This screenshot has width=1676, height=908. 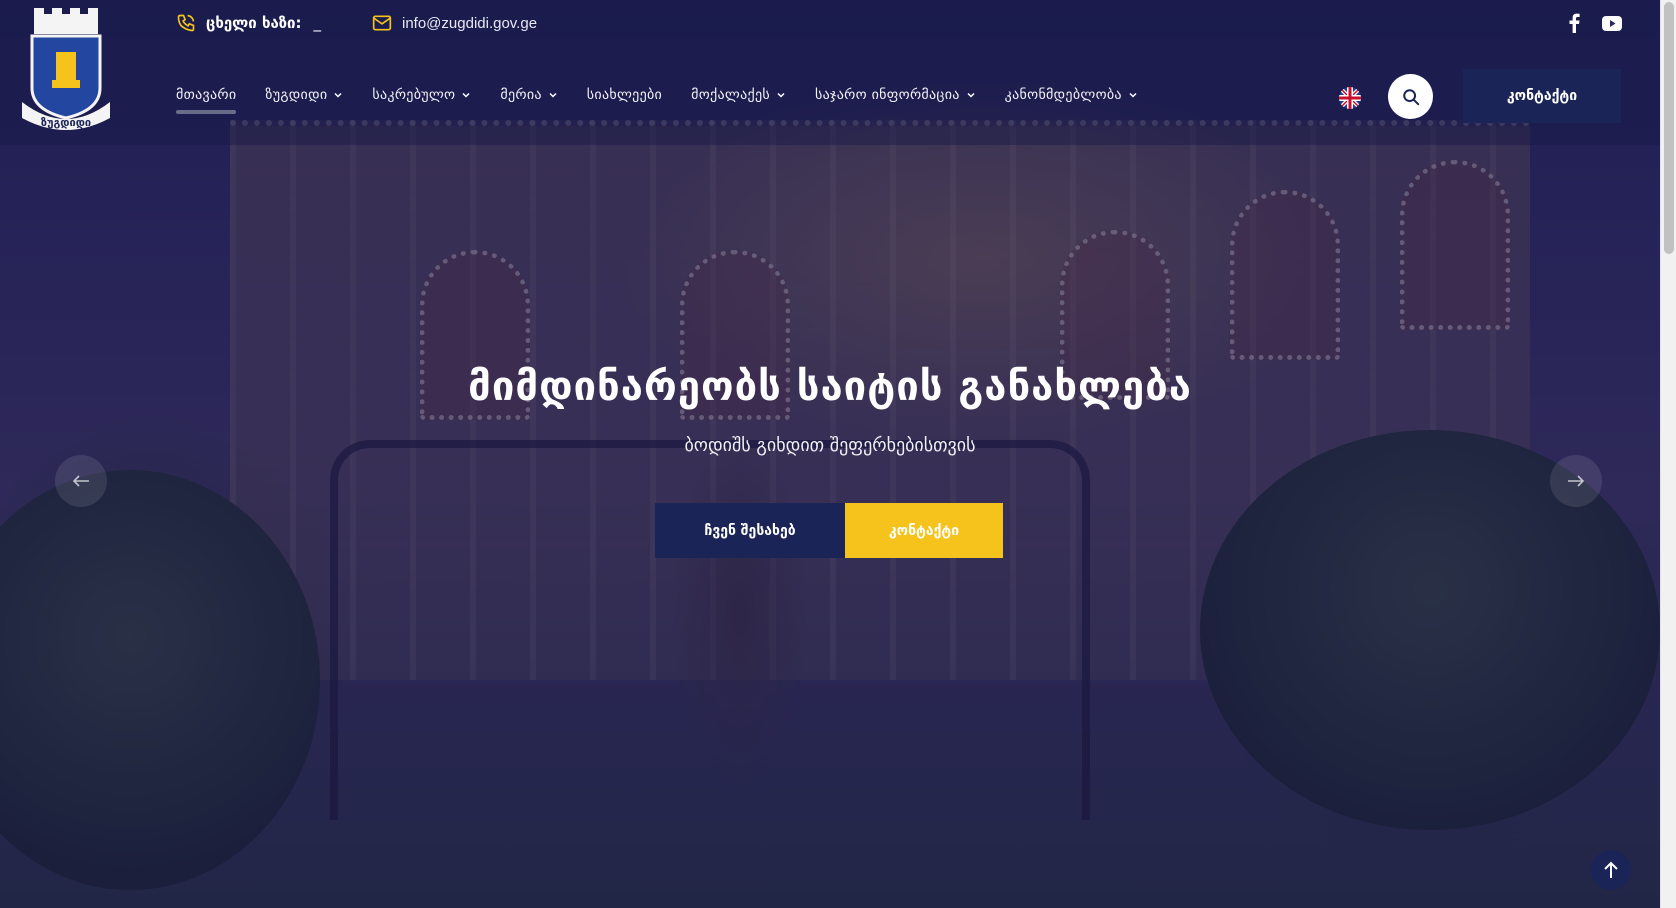 What do you see at coordinates (1063, 95) in the screenshot?
I see `nav-item-label: კანონმდებლობა` at bounding box center [1063, 95].